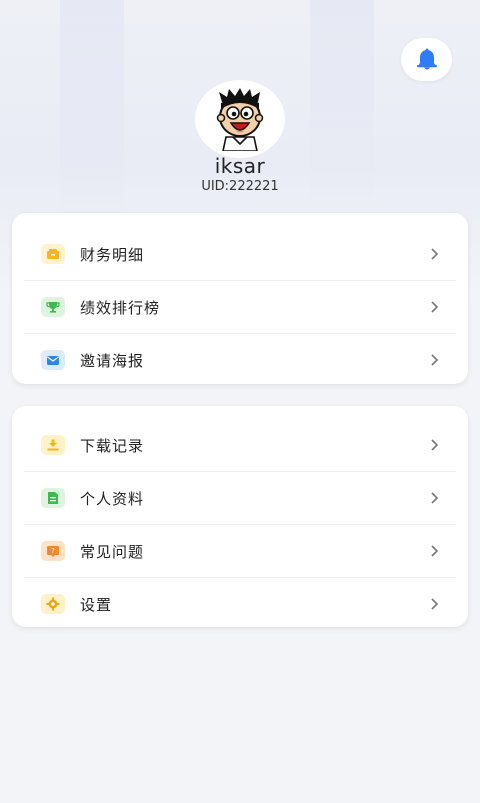 The height and width of the screenshot is (803, 480). I want to click on question-icon: ?, so click(53, 551).